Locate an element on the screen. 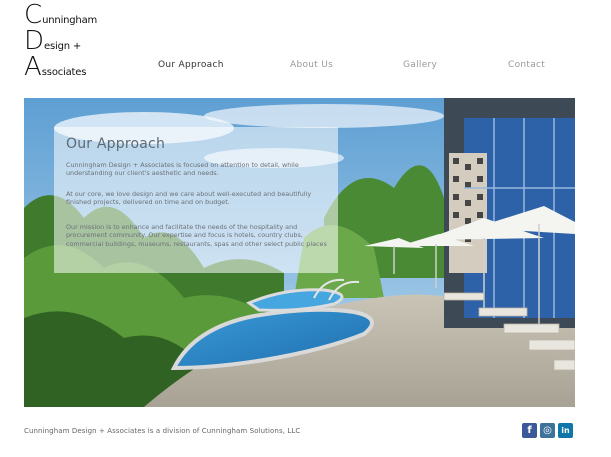 The image size is (611, 457). facebook-icon: f is located at coordinates (529, 430).